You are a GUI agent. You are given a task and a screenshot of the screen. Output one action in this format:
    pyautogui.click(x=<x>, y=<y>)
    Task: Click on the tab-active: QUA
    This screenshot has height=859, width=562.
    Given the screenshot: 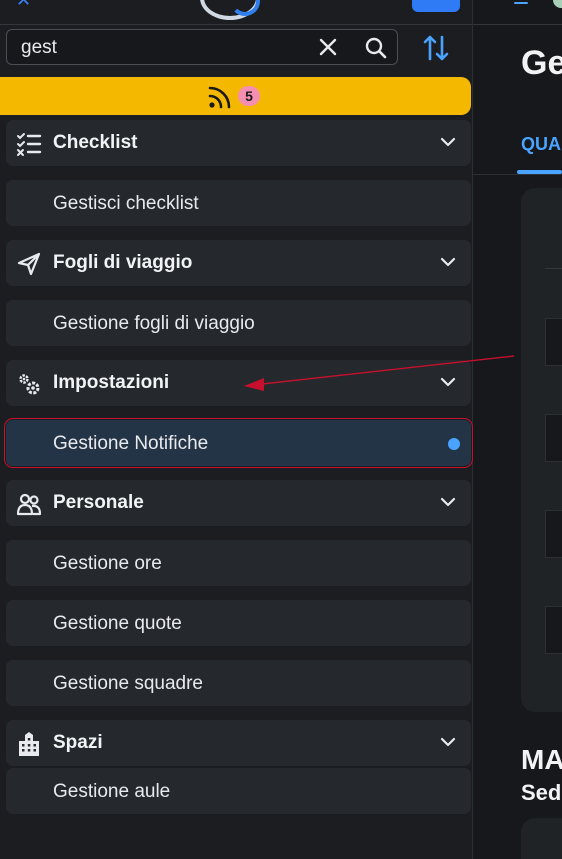 What is the action you would take?
    pyautogui.click(x=541, y=144)
    